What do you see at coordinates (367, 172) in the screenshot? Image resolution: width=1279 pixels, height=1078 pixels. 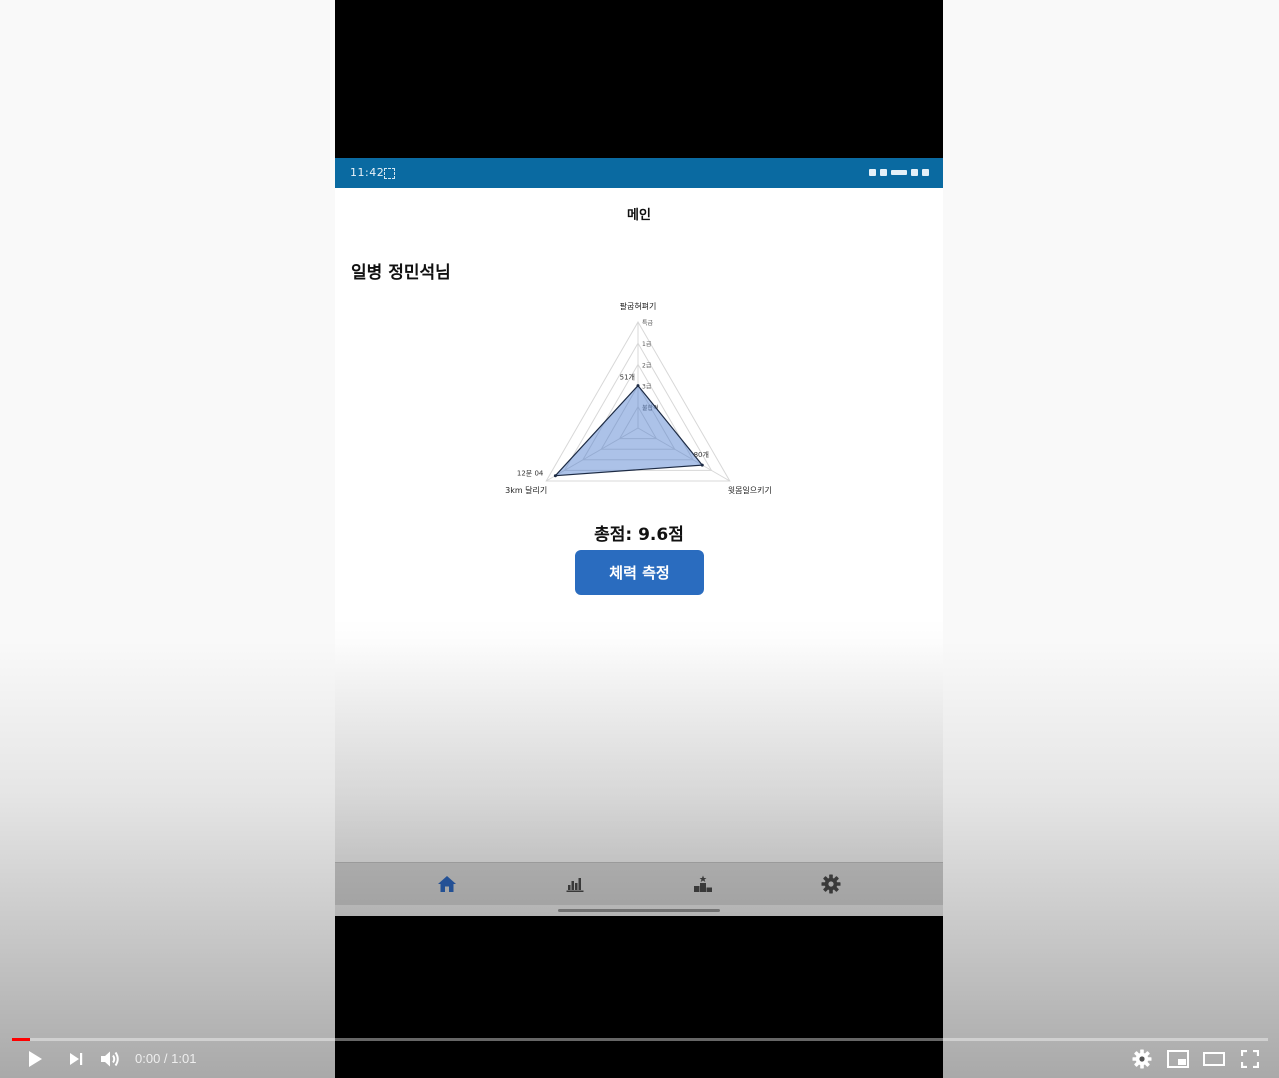 I see `status-time: 11:42` at bounding box center [367, 172].